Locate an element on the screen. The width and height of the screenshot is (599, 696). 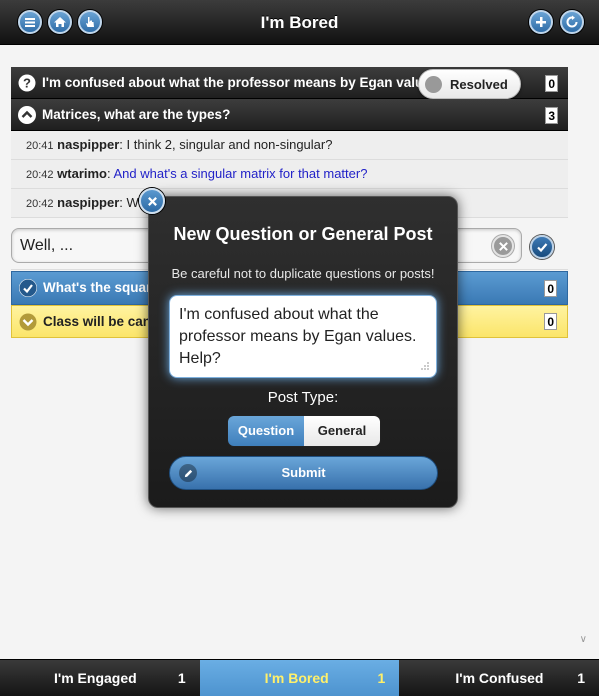
dialog-title: New Question or General Post is located at coordinates (303, 234).